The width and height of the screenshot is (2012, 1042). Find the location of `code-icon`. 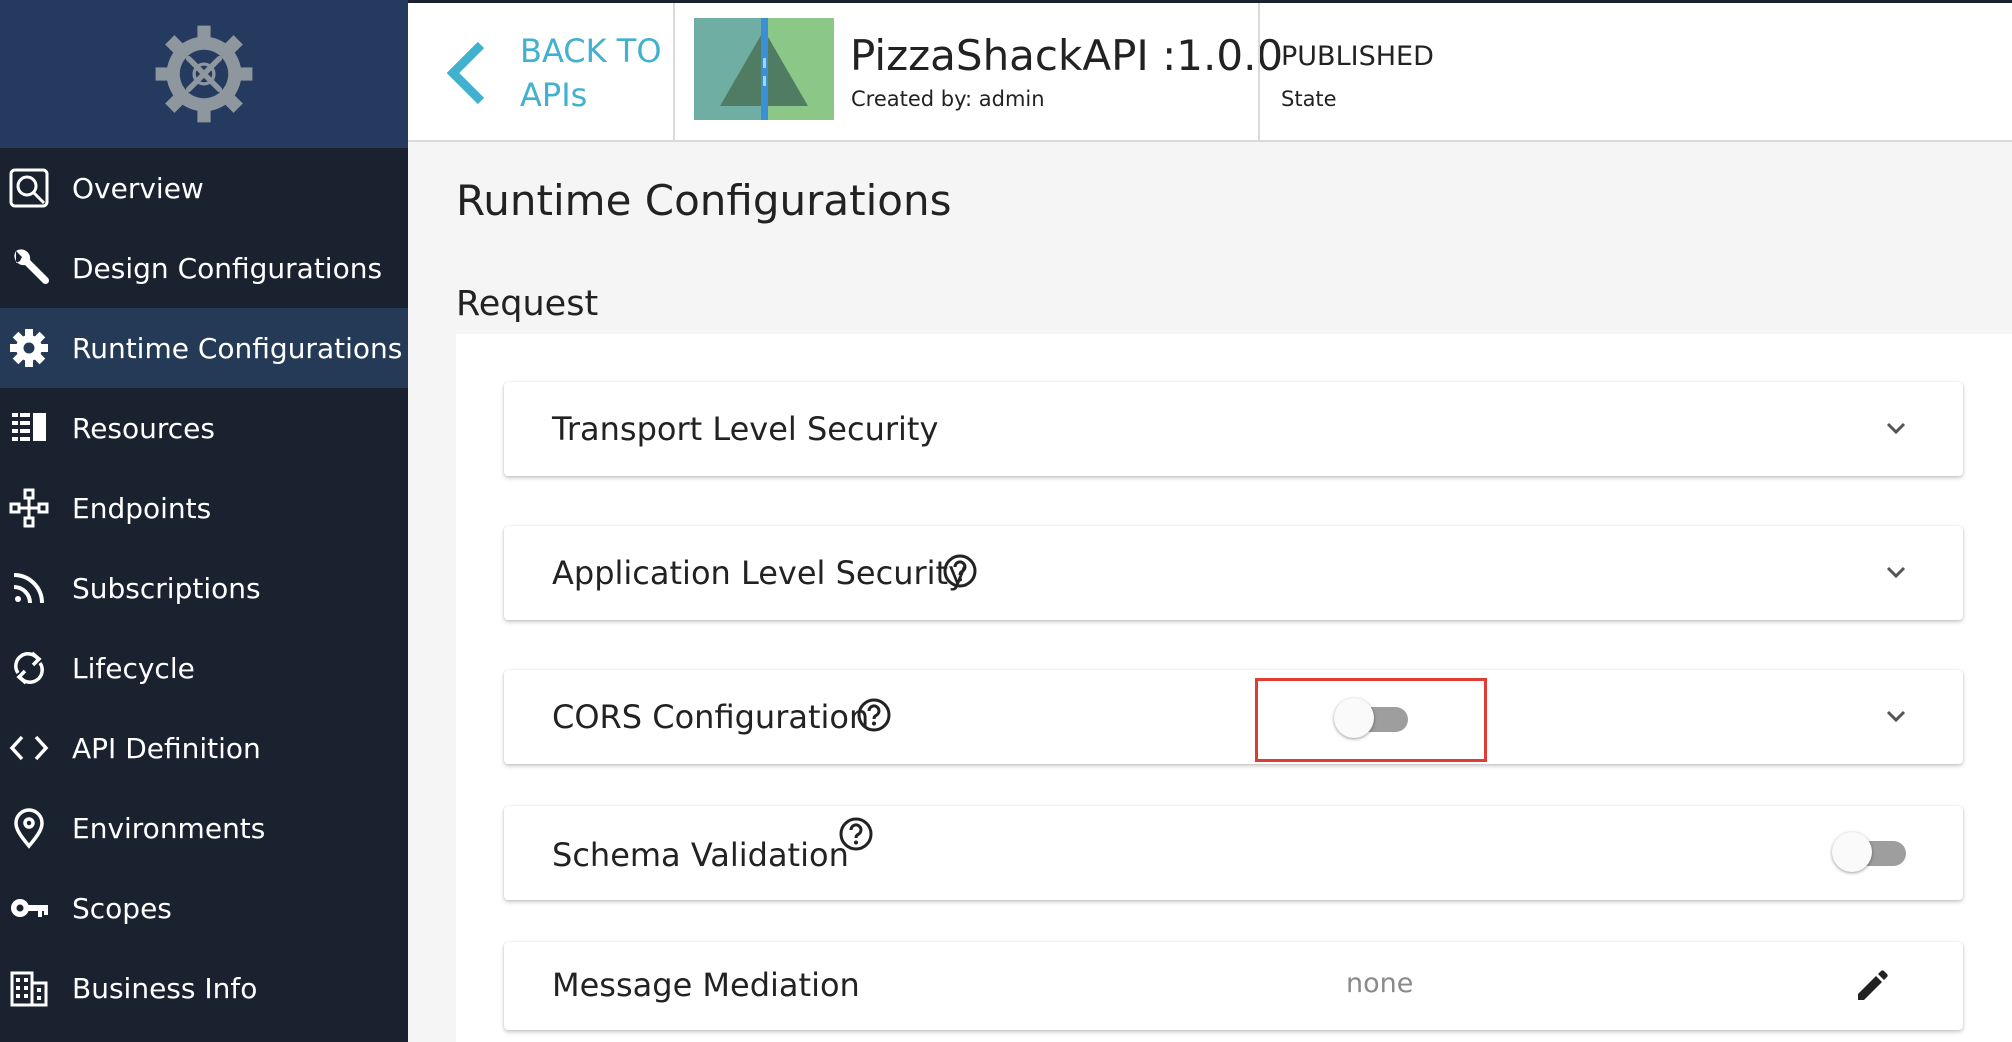

code-icon is located at coordinates (29, 748).